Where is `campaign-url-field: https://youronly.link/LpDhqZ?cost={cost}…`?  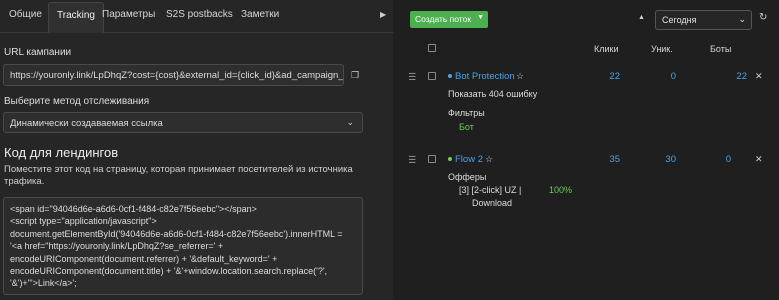 campaign-url-field: https://youronly.link/LpDhqZ?cost={cost}… is located at coordinates (173, 75).